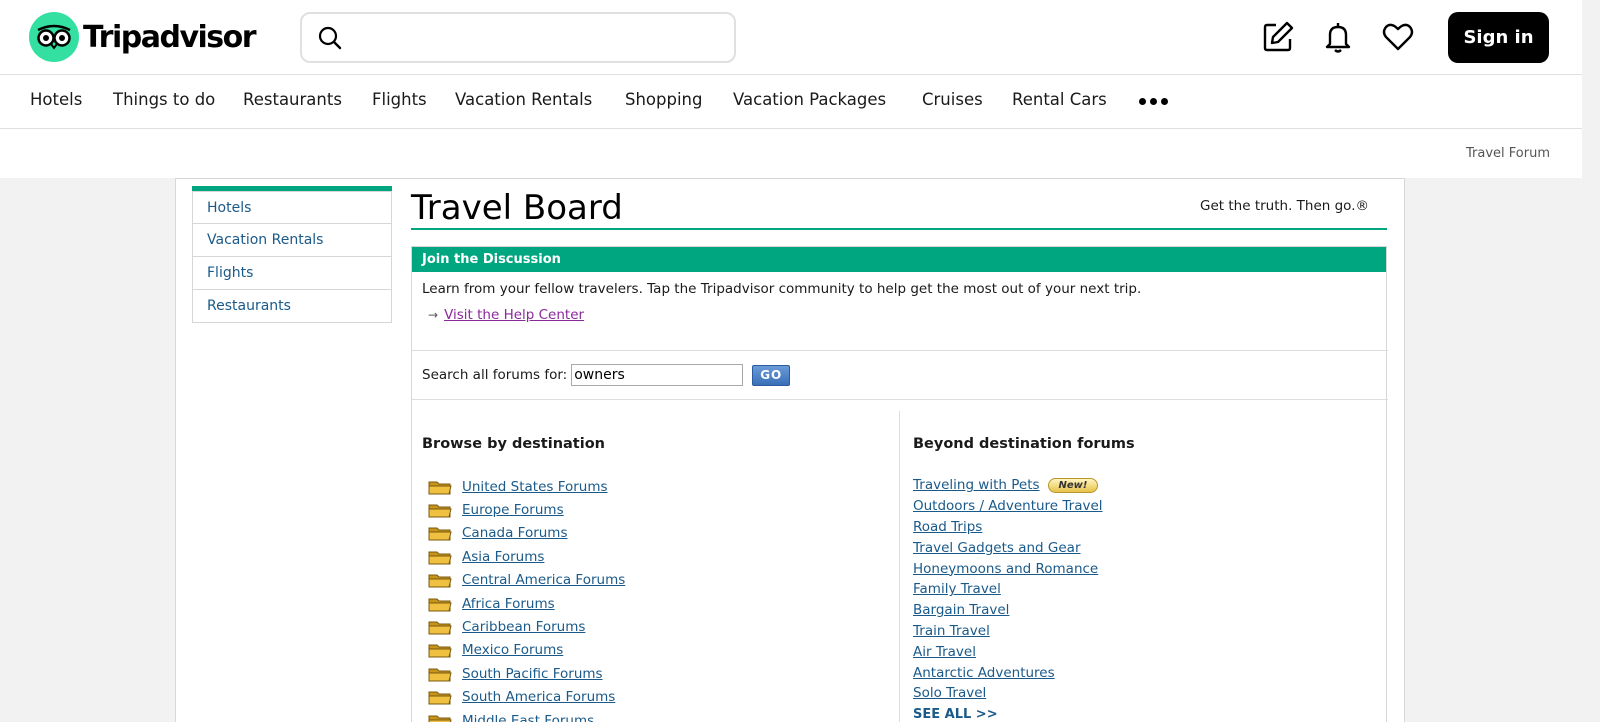 The height and width of the screenshot is (722, 1600). I want to click on list-item: Canada Forums, so click(526, 533).